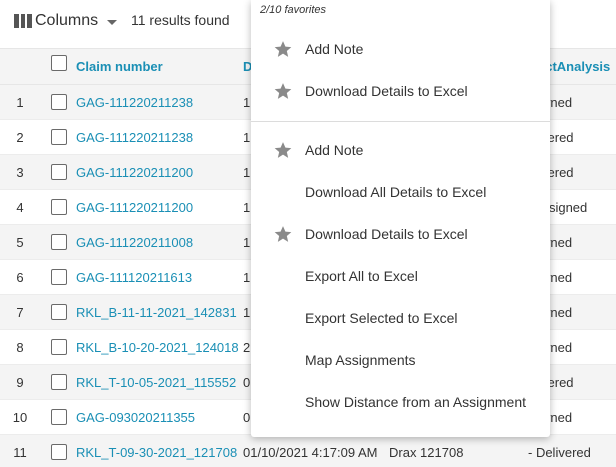 This screenshot has height=467, width=616. What do you see at coordinates (361, 276) in the screenshot?
I see `menu-item-label: Export All to Excel` at bounding box center [361, 276].